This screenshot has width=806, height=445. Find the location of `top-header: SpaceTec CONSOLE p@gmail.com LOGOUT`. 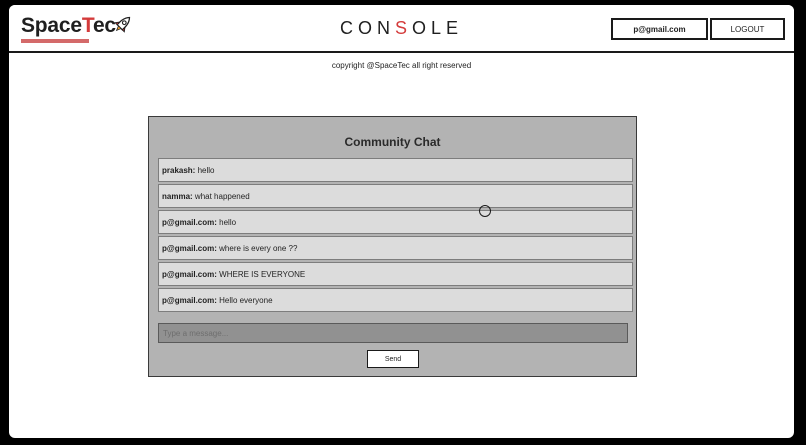

top-header: SpaceTec CONSOLE p@gmail.com LOGOUT is located at coordinates (401, 29).